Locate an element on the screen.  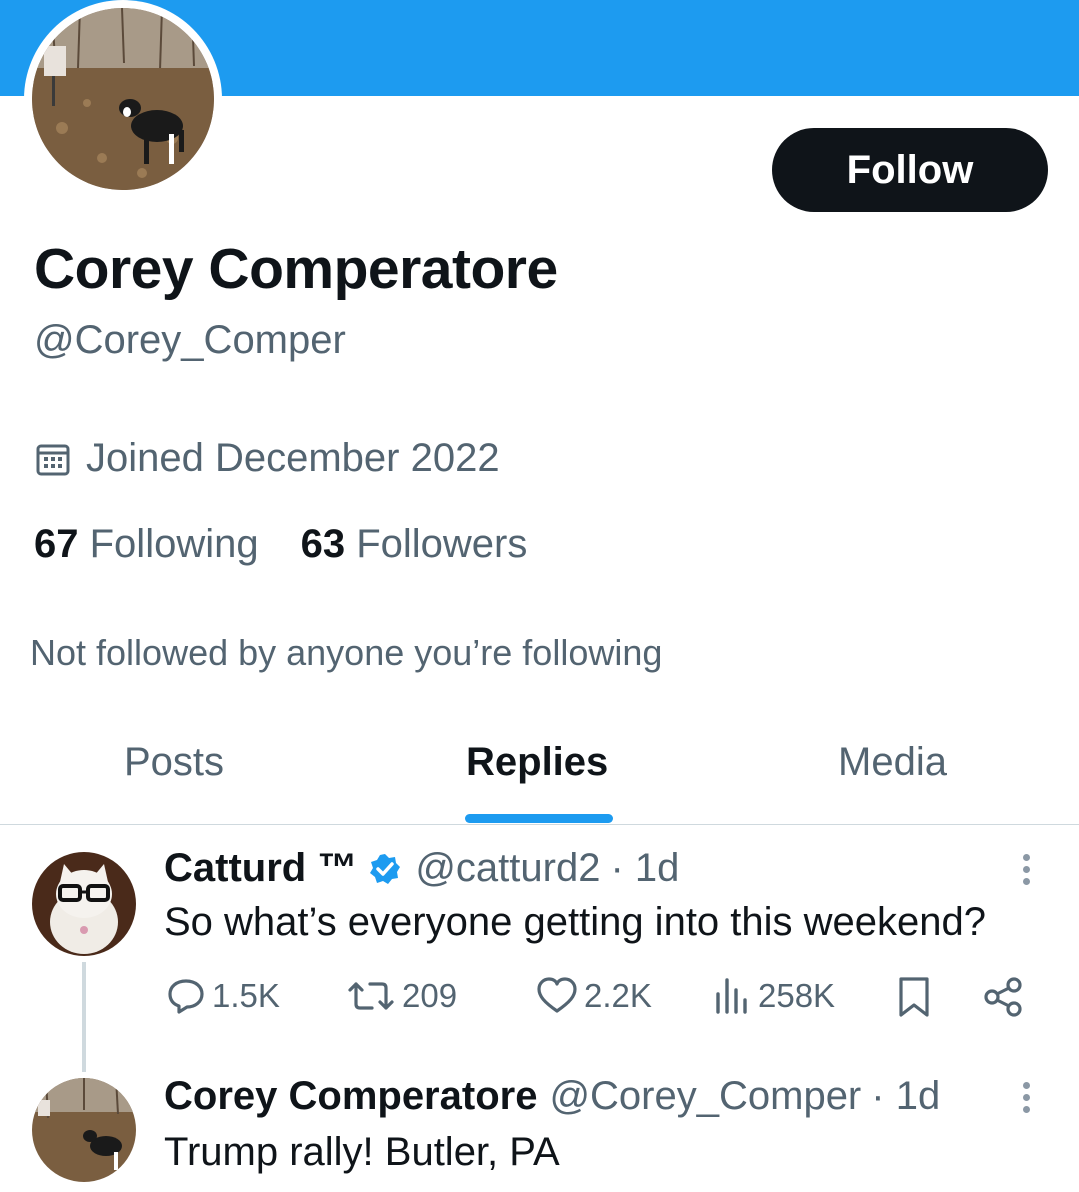
tweet-author-name: Corey Comperatore is located at coordinates (350, 1096).